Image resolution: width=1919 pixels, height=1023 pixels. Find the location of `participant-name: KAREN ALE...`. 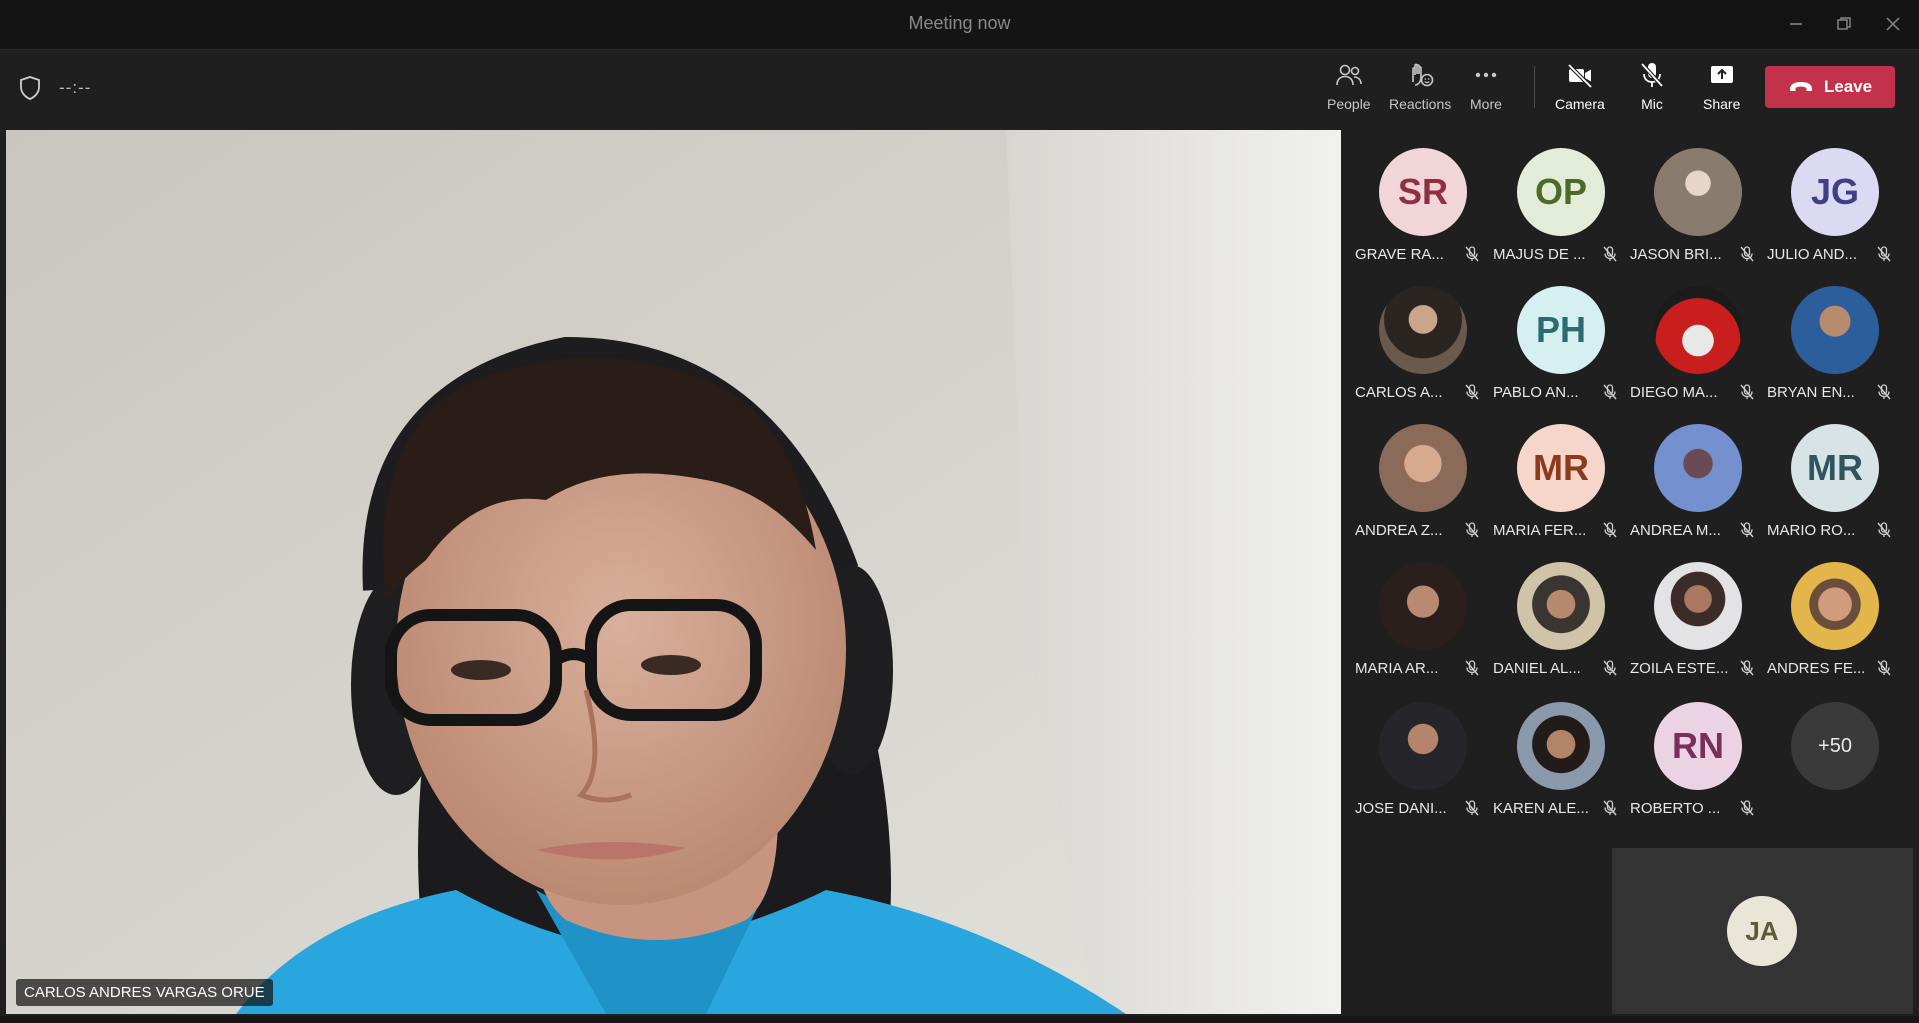

participant-name: KAREN ALE... is located at coordinates (1541, 808).